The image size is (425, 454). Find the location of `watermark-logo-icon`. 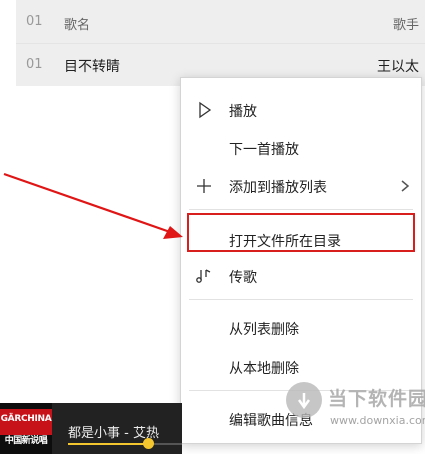

watermark-logo-icon is located at coordinates (304, 400).